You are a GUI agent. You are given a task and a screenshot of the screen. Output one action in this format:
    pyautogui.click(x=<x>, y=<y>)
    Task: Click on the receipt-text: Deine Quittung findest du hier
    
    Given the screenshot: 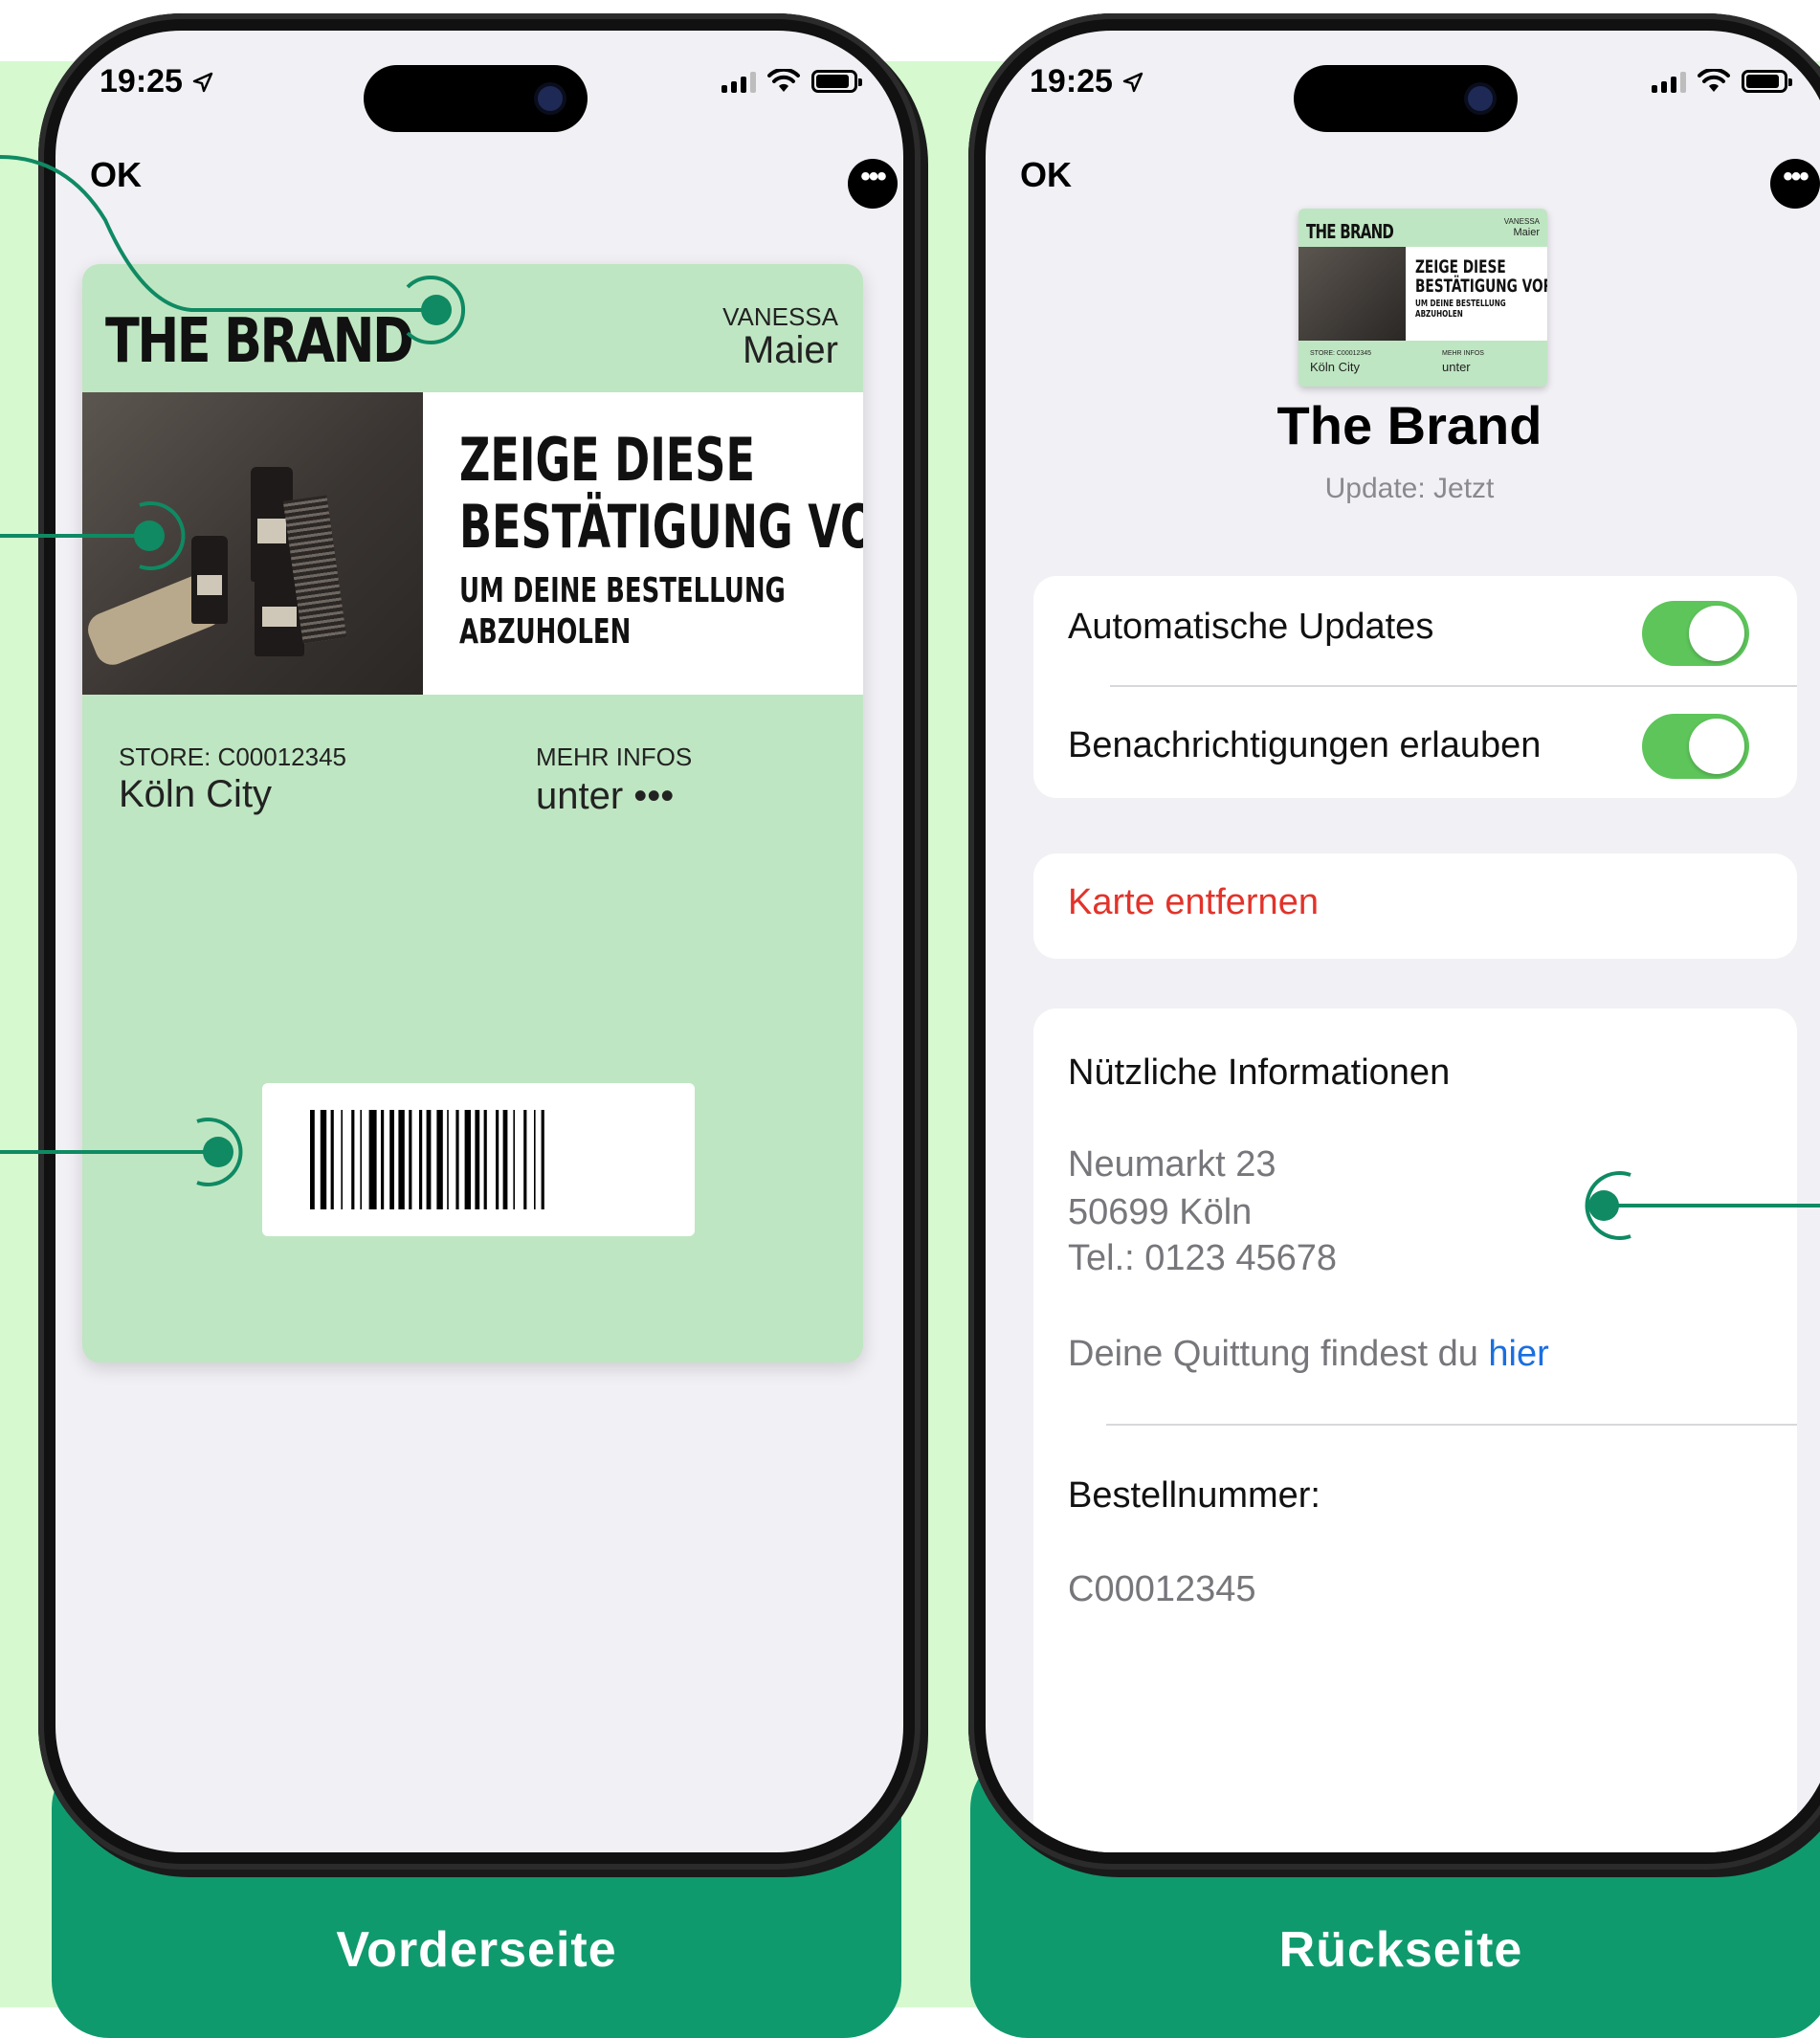 What is the action you would take?
    pyautogui.click(x=1308, y=1354)
    